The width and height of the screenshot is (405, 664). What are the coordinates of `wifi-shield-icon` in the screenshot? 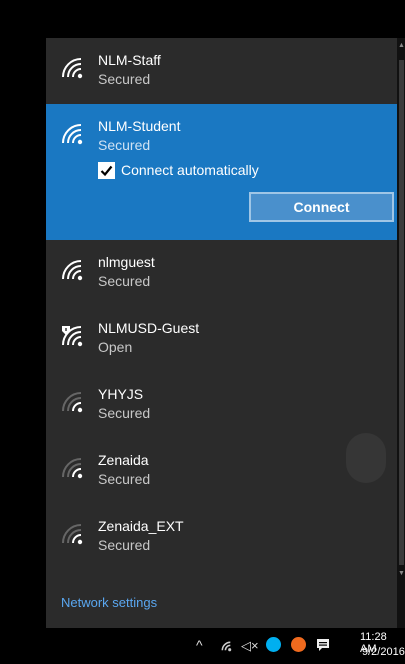 It's located at (72, 336).